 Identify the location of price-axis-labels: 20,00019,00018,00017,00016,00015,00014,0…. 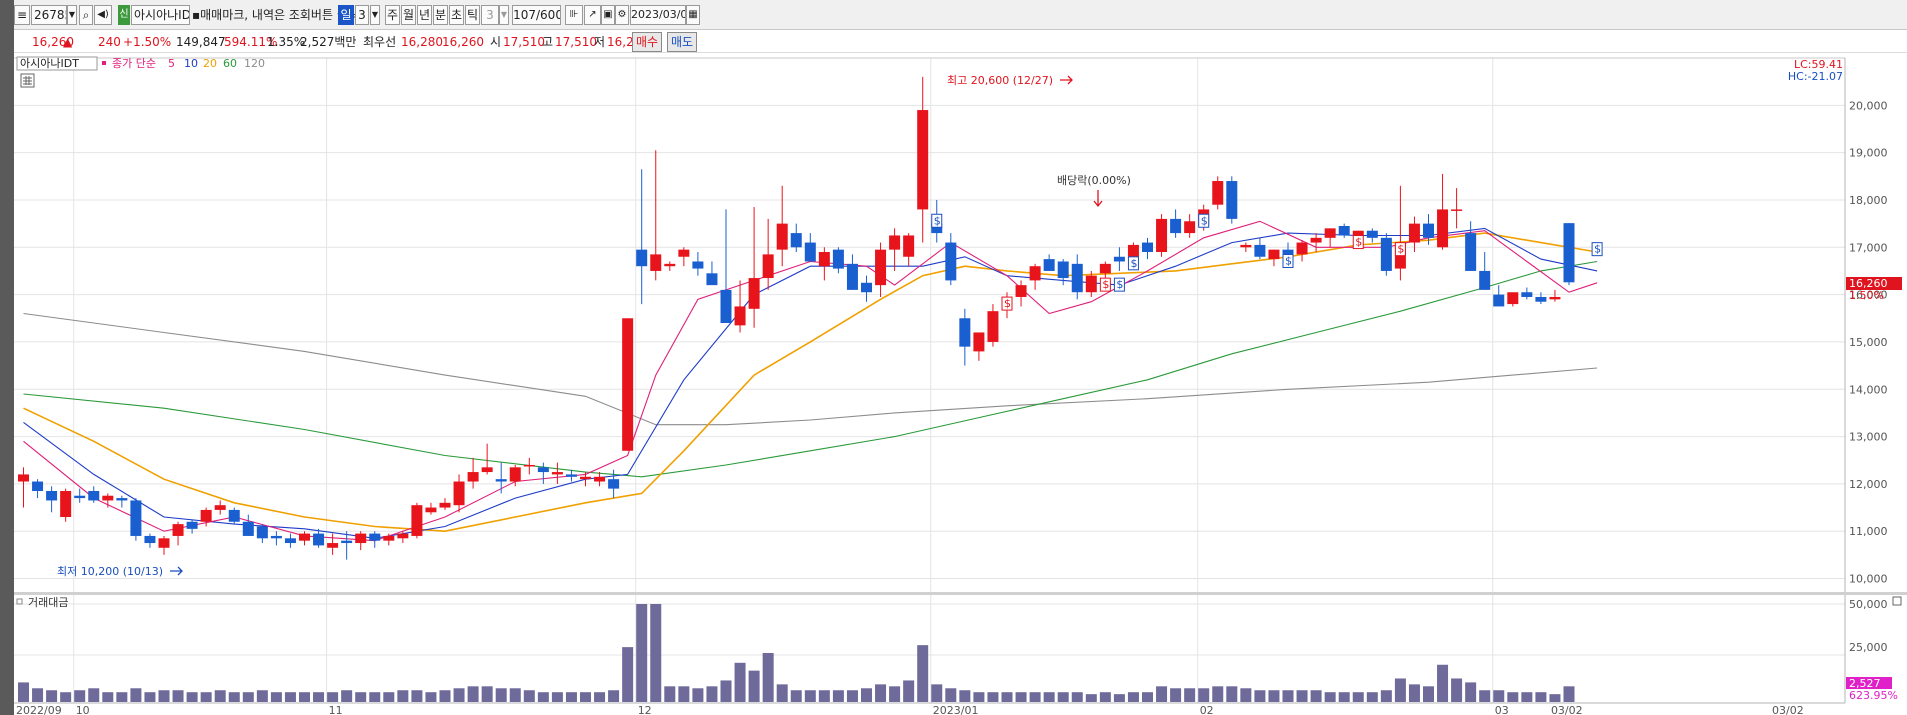
(1868, 342).